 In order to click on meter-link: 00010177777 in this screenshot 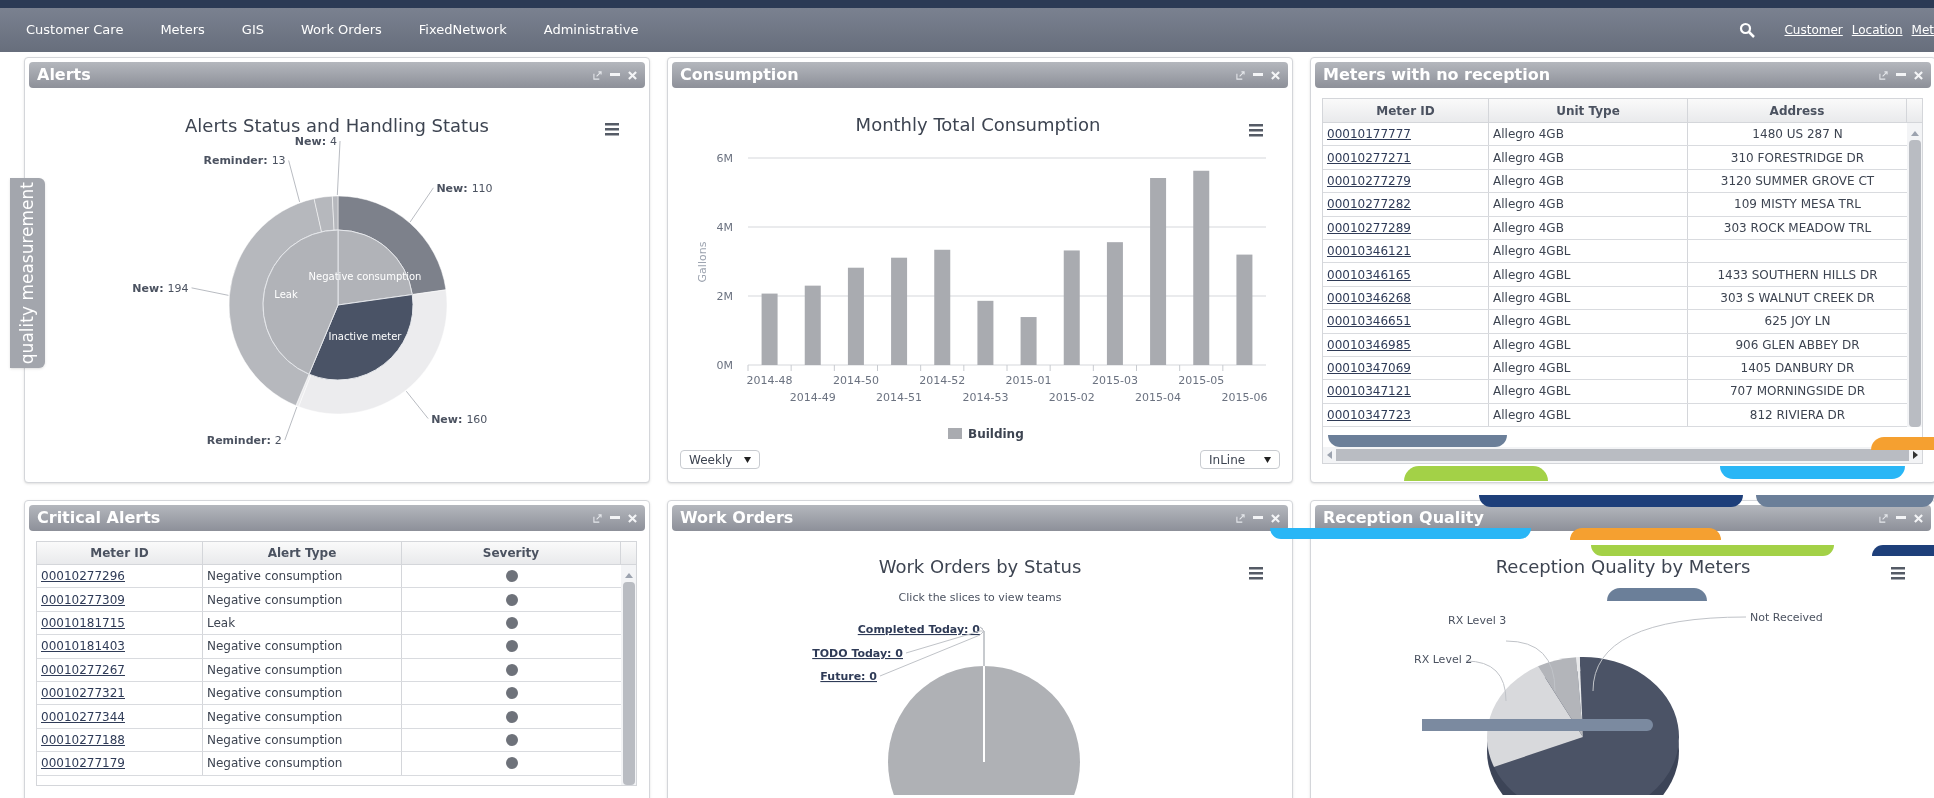, I will do `click(1369, 134)`.